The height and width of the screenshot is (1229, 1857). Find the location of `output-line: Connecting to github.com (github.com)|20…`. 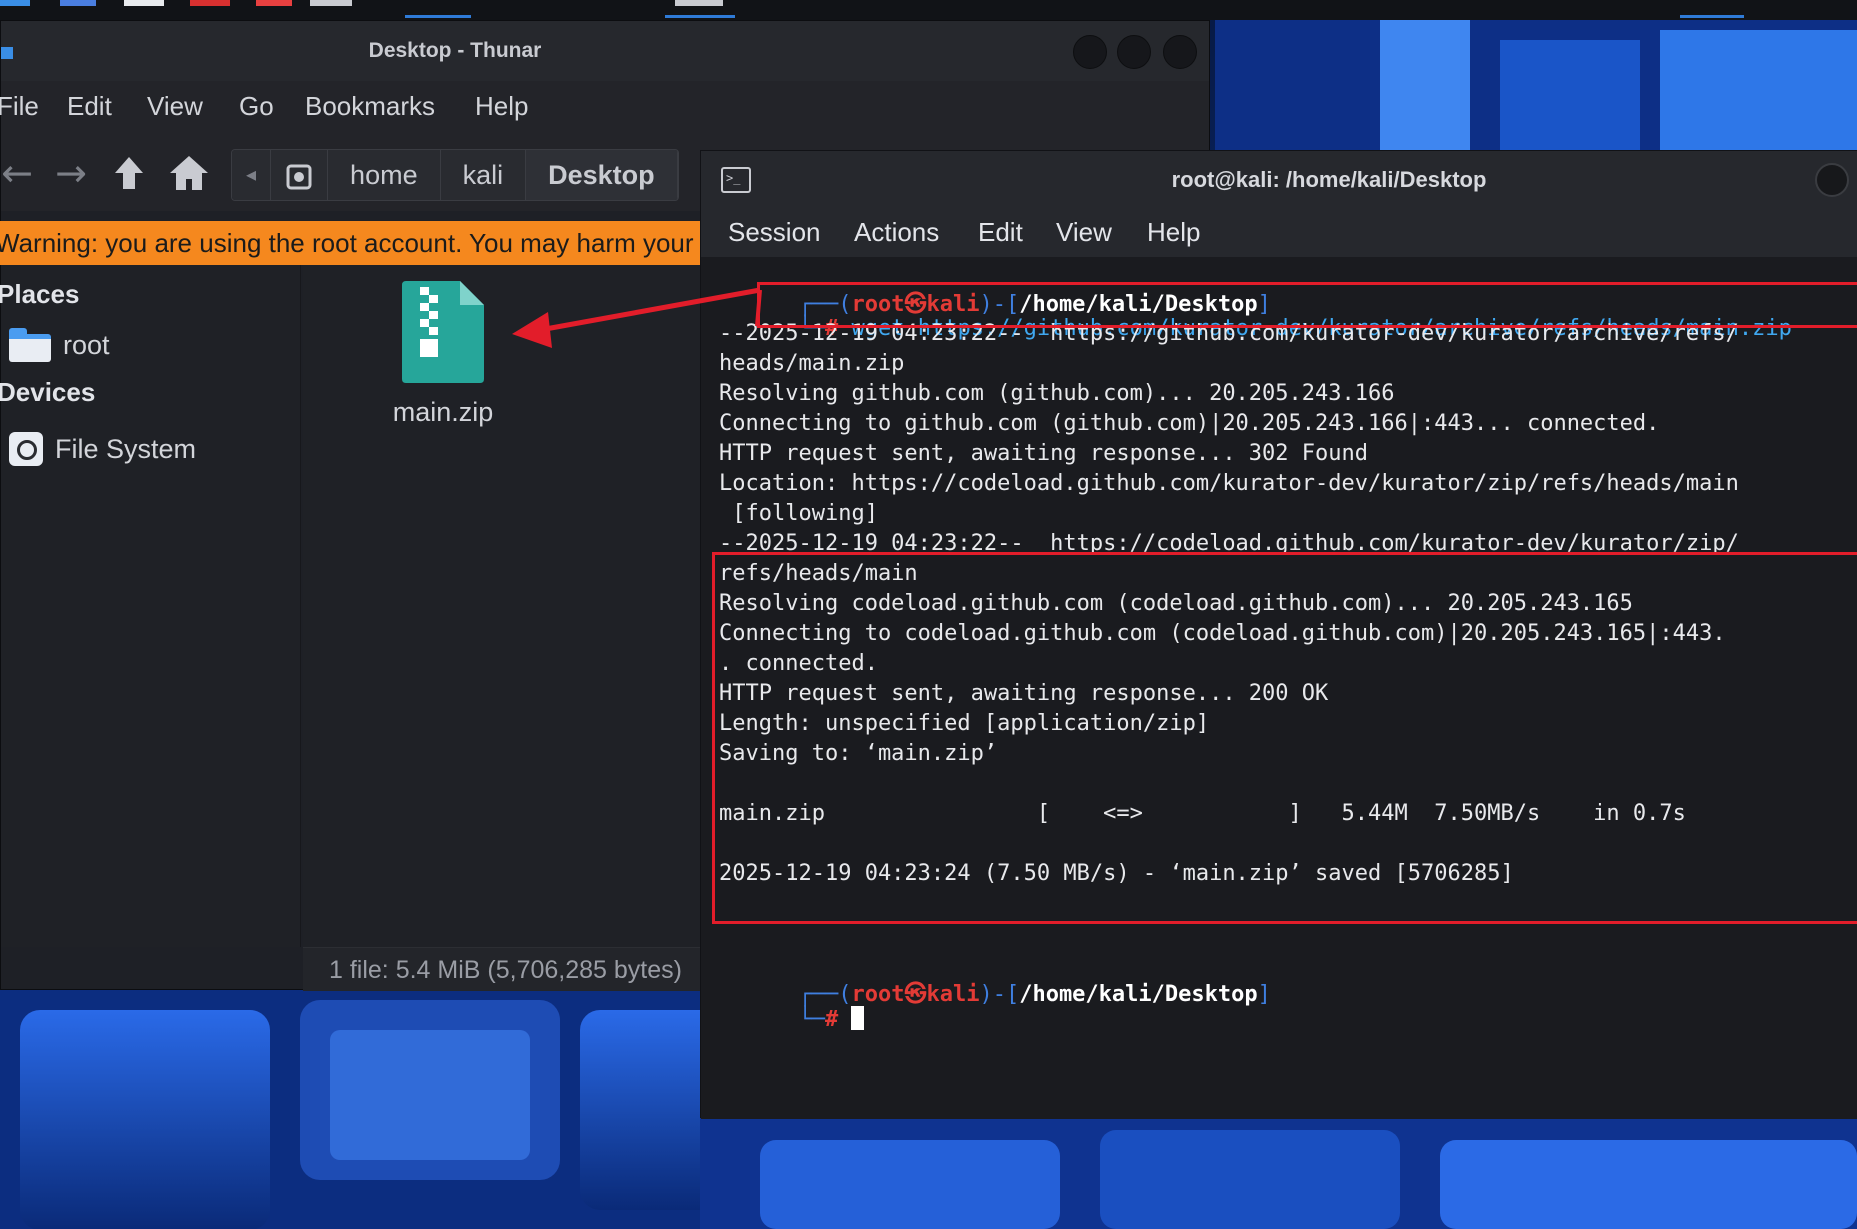

output-line: Connecting to github.com (github.com)|20… is located at coordinates (1189, 423).